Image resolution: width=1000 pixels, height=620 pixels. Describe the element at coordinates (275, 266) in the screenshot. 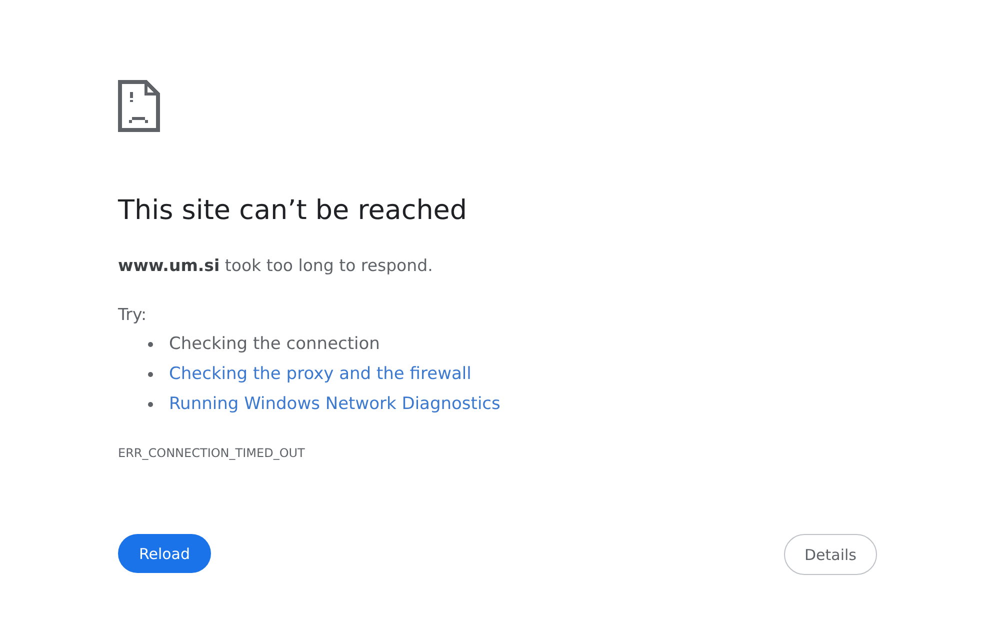

I see `error-summary: www.um.si took too long to respond.` at that location.